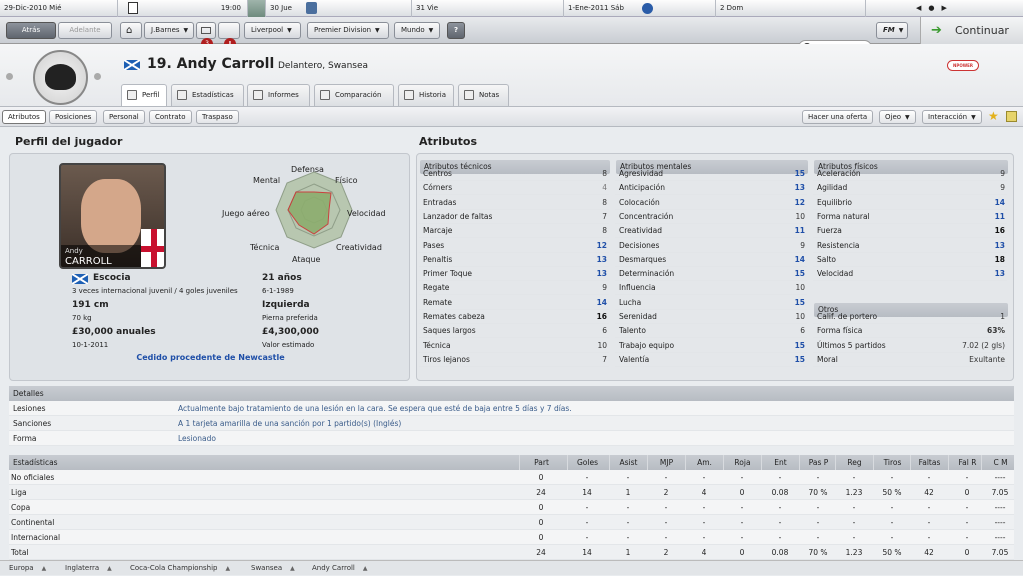  Describe the element at coordinates (514, 203) in the screenshot. I see `attribute-row: Entradas 8` at that location.